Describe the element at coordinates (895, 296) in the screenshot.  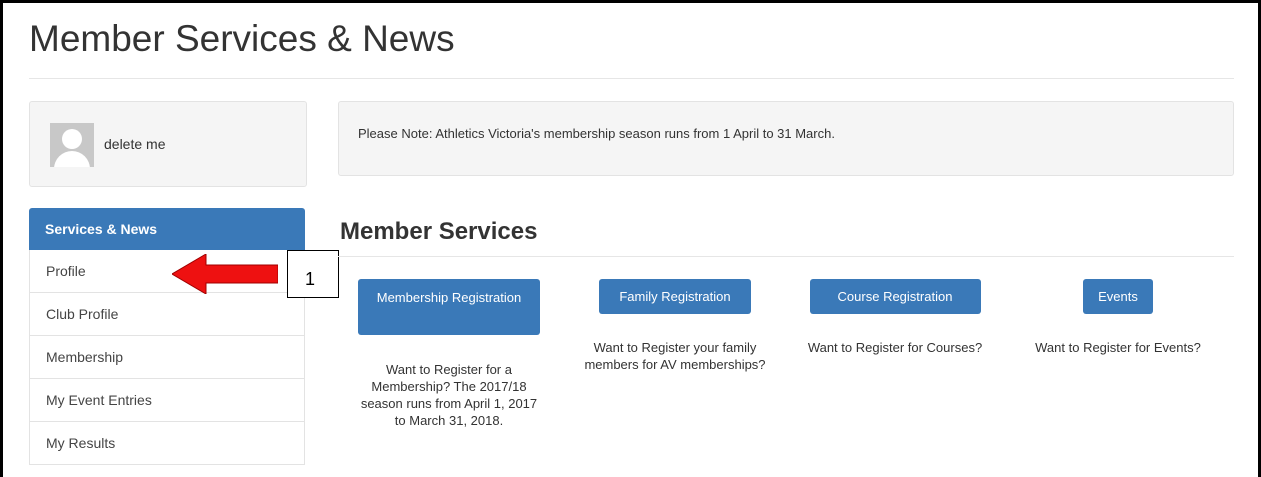
I see `course-registration-button: Course Registration` at that location.